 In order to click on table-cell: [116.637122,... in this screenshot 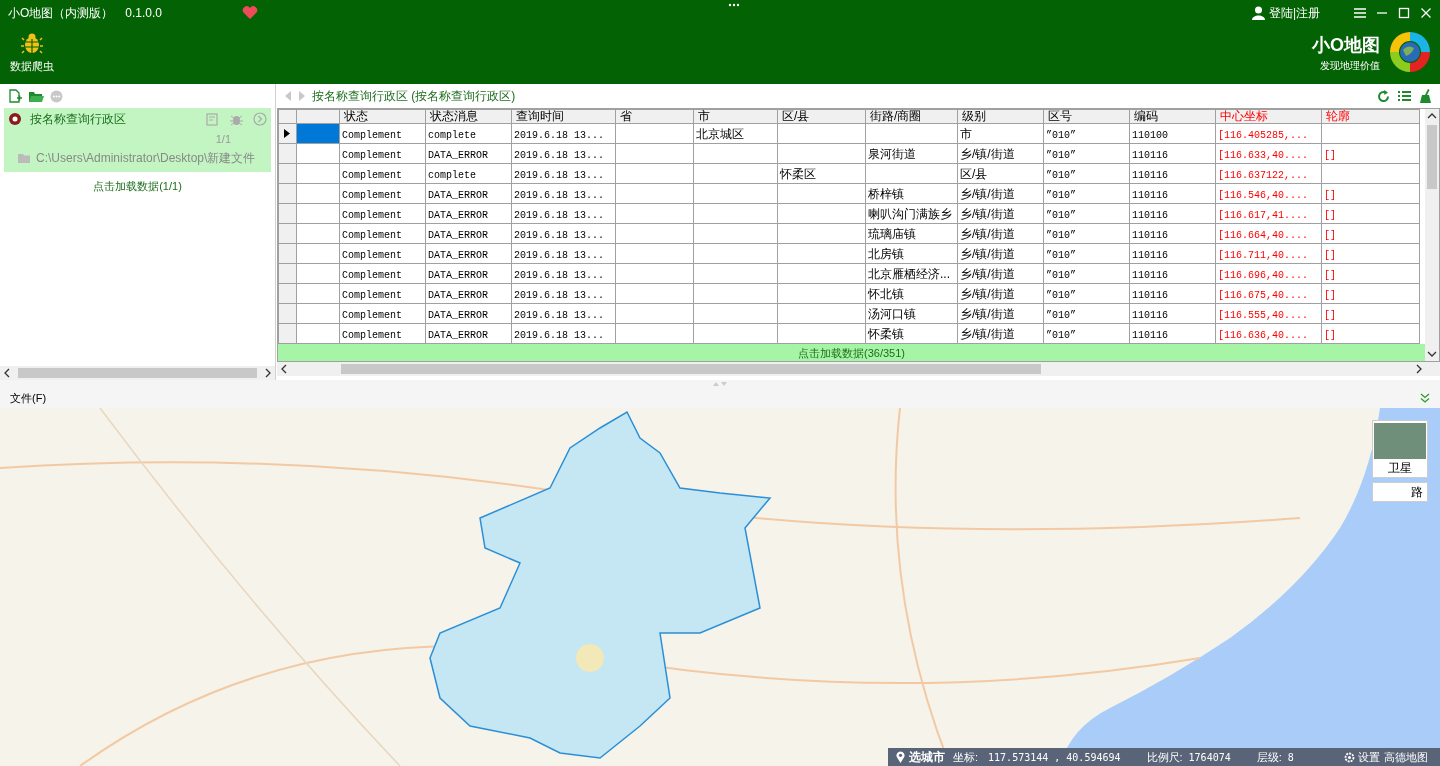, I will do `click(1263, 175)`.